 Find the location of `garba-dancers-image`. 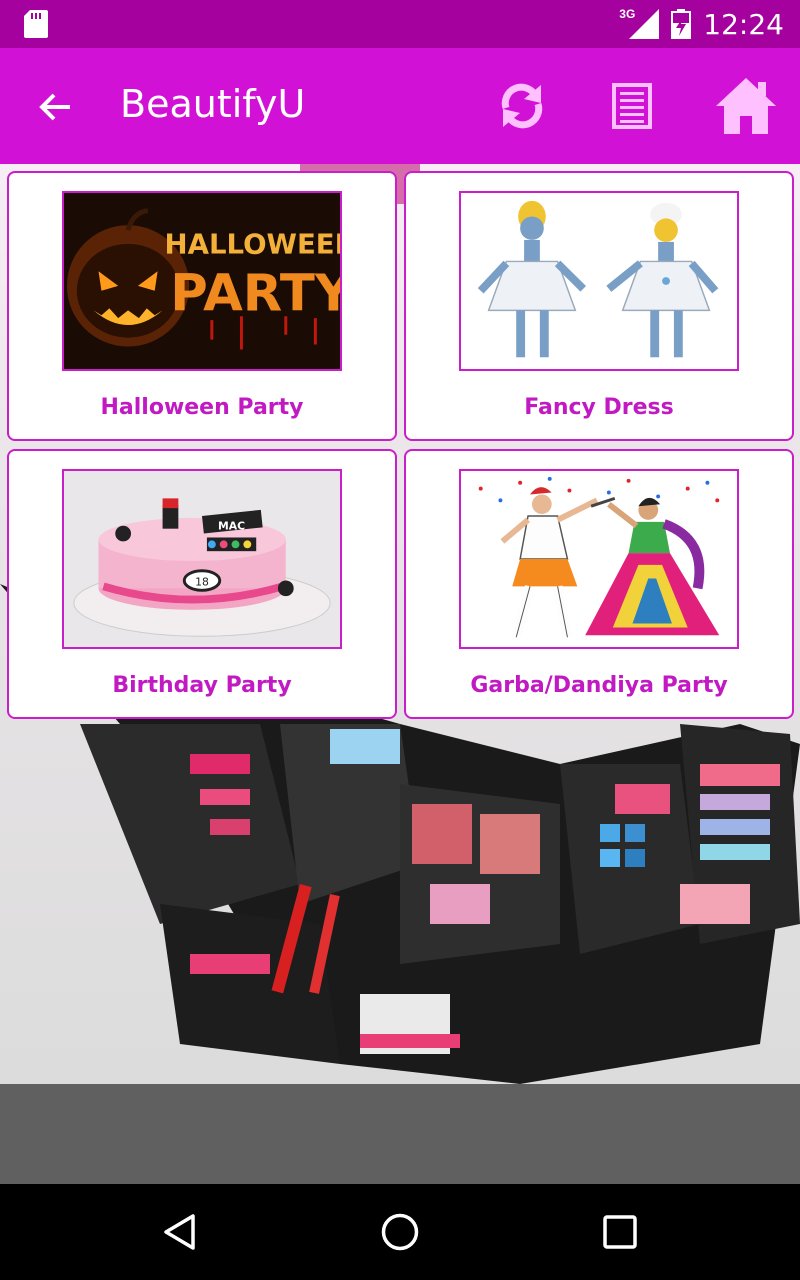

garba-dancers-image is located at coordinates (599, 559).